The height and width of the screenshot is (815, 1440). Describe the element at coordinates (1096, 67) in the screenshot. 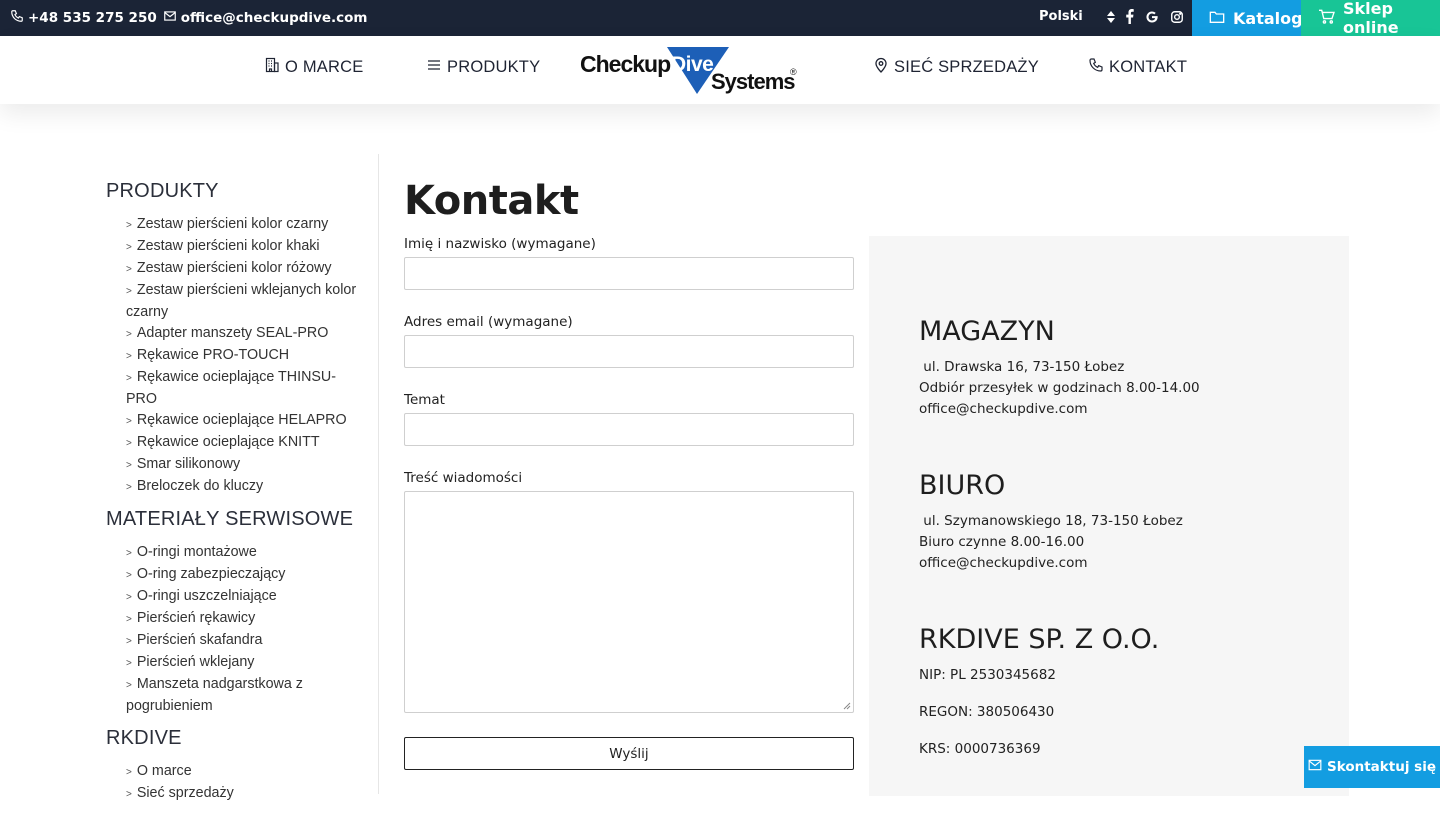

I see `phone-icon` at that location.